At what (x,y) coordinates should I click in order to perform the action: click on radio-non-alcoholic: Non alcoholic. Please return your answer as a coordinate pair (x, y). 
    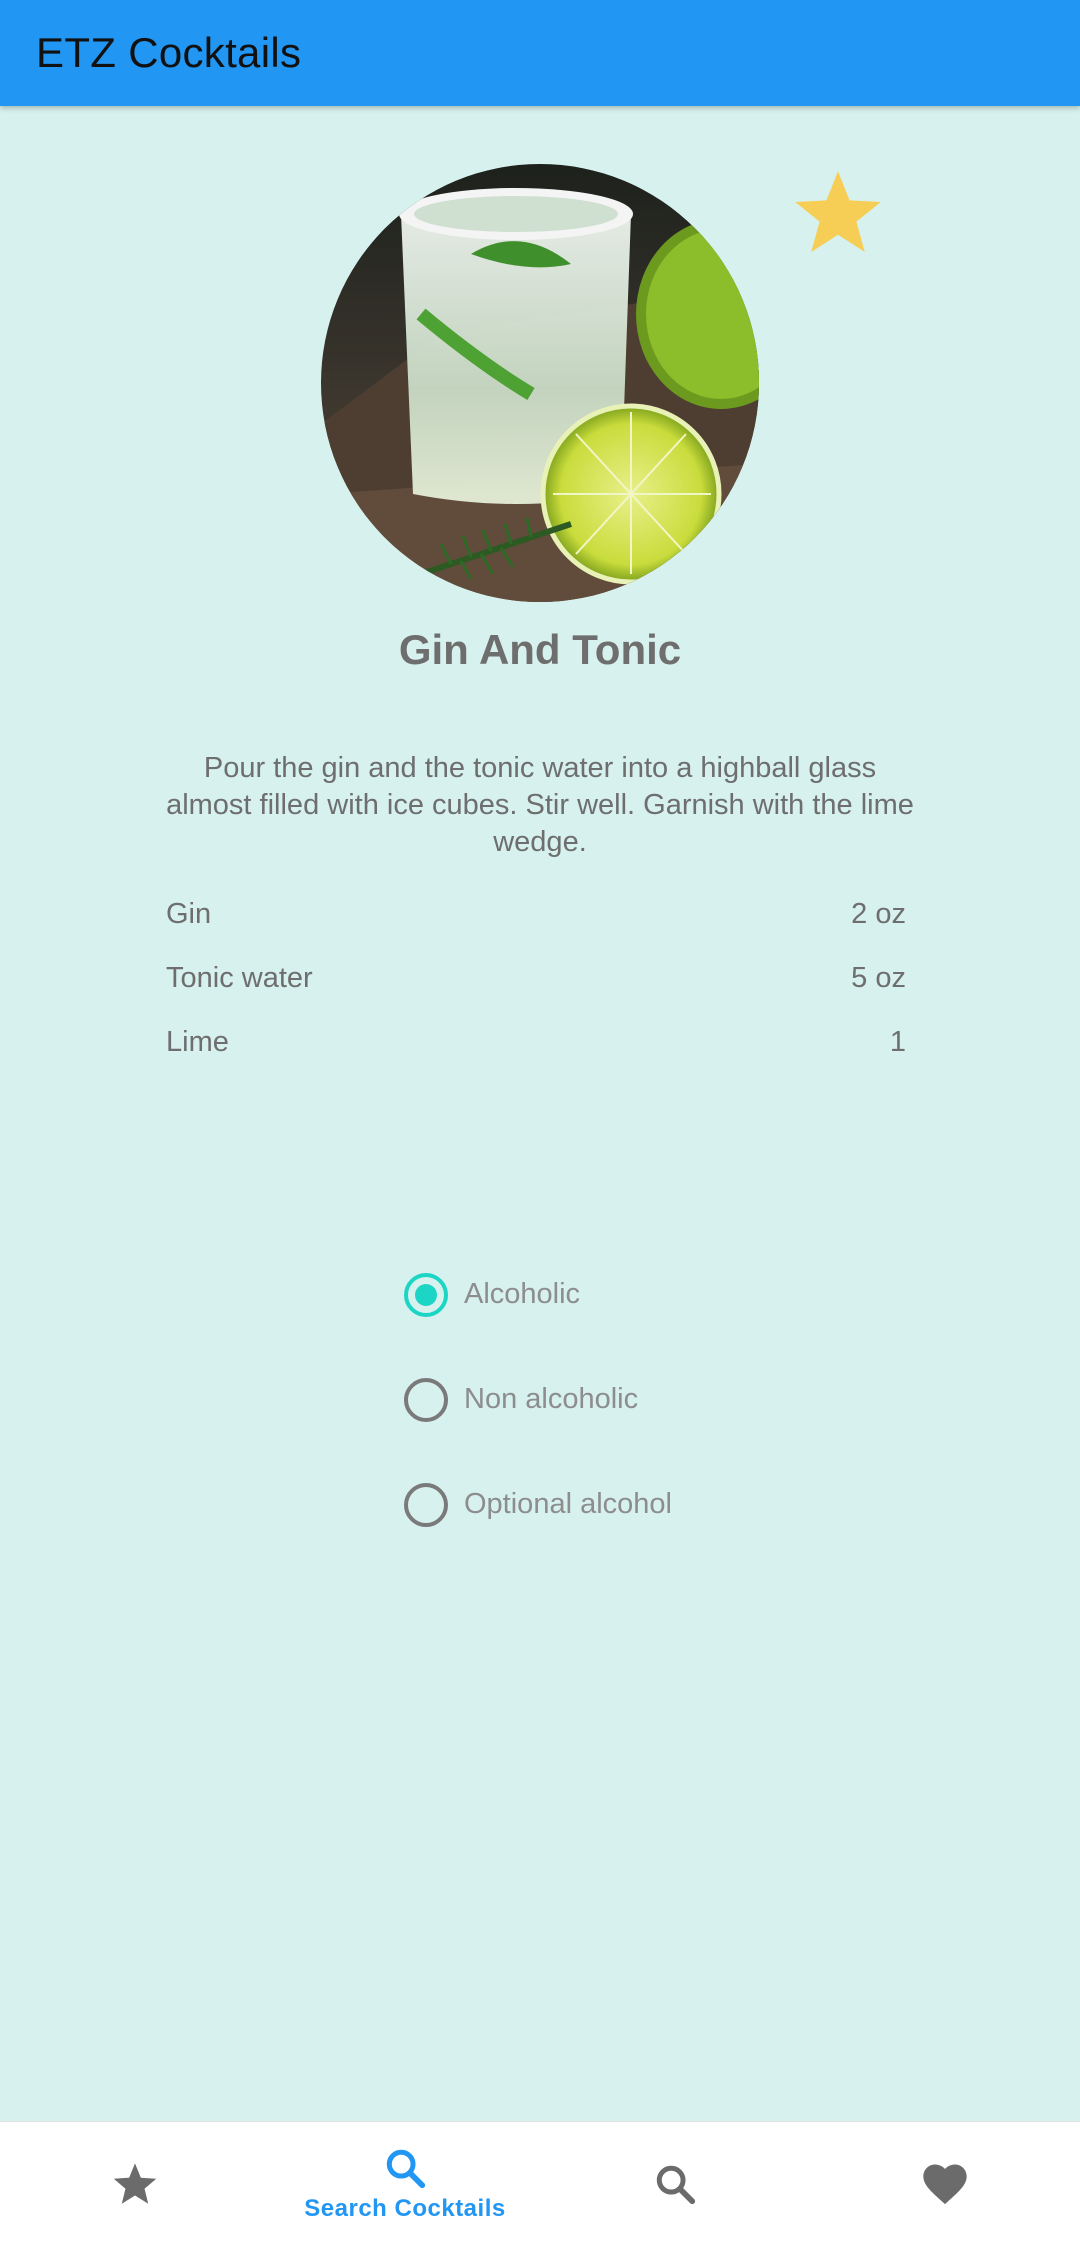
    Looking at the image, I should click on (538, 1399).